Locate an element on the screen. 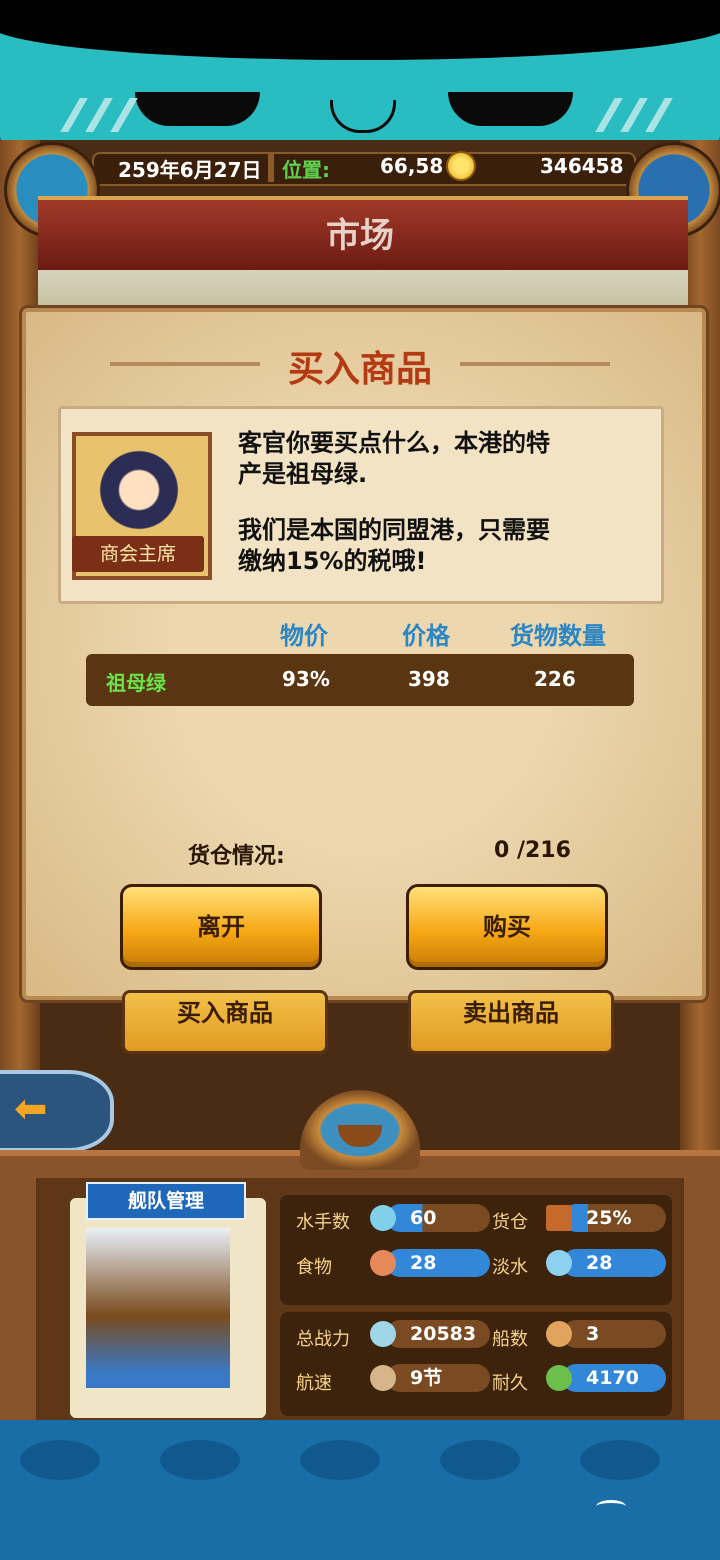  divider is located at coordinates (271, 167).